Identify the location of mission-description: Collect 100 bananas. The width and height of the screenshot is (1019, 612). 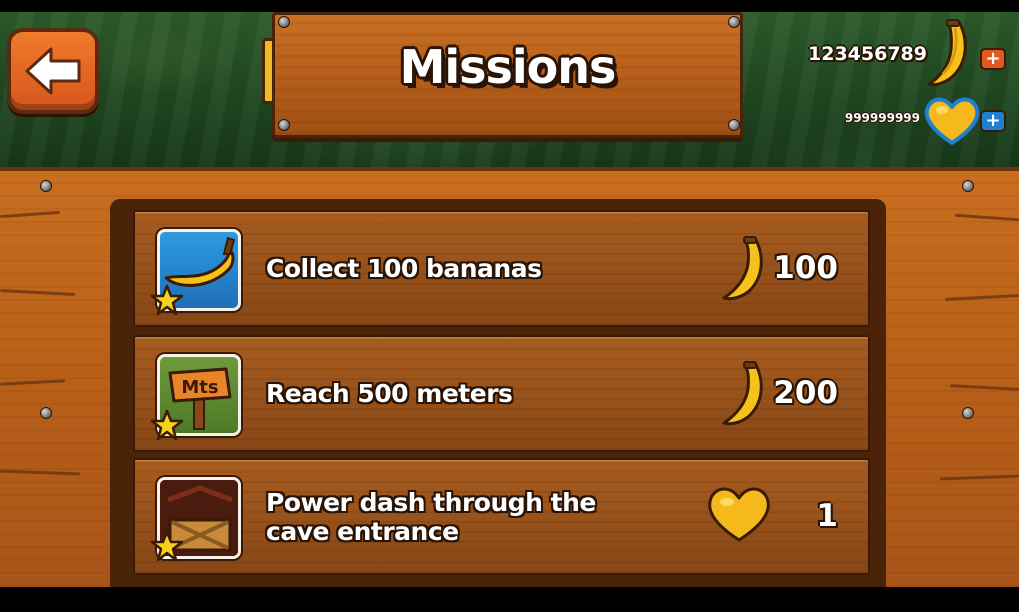
(404, 268).